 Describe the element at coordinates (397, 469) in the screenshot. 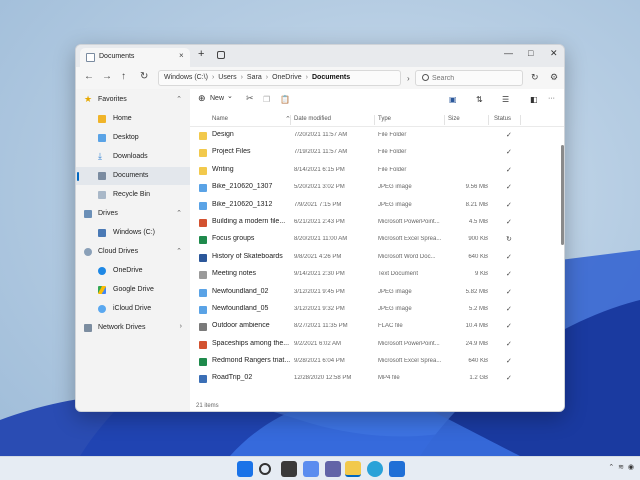

I see `store-icon` at that location.